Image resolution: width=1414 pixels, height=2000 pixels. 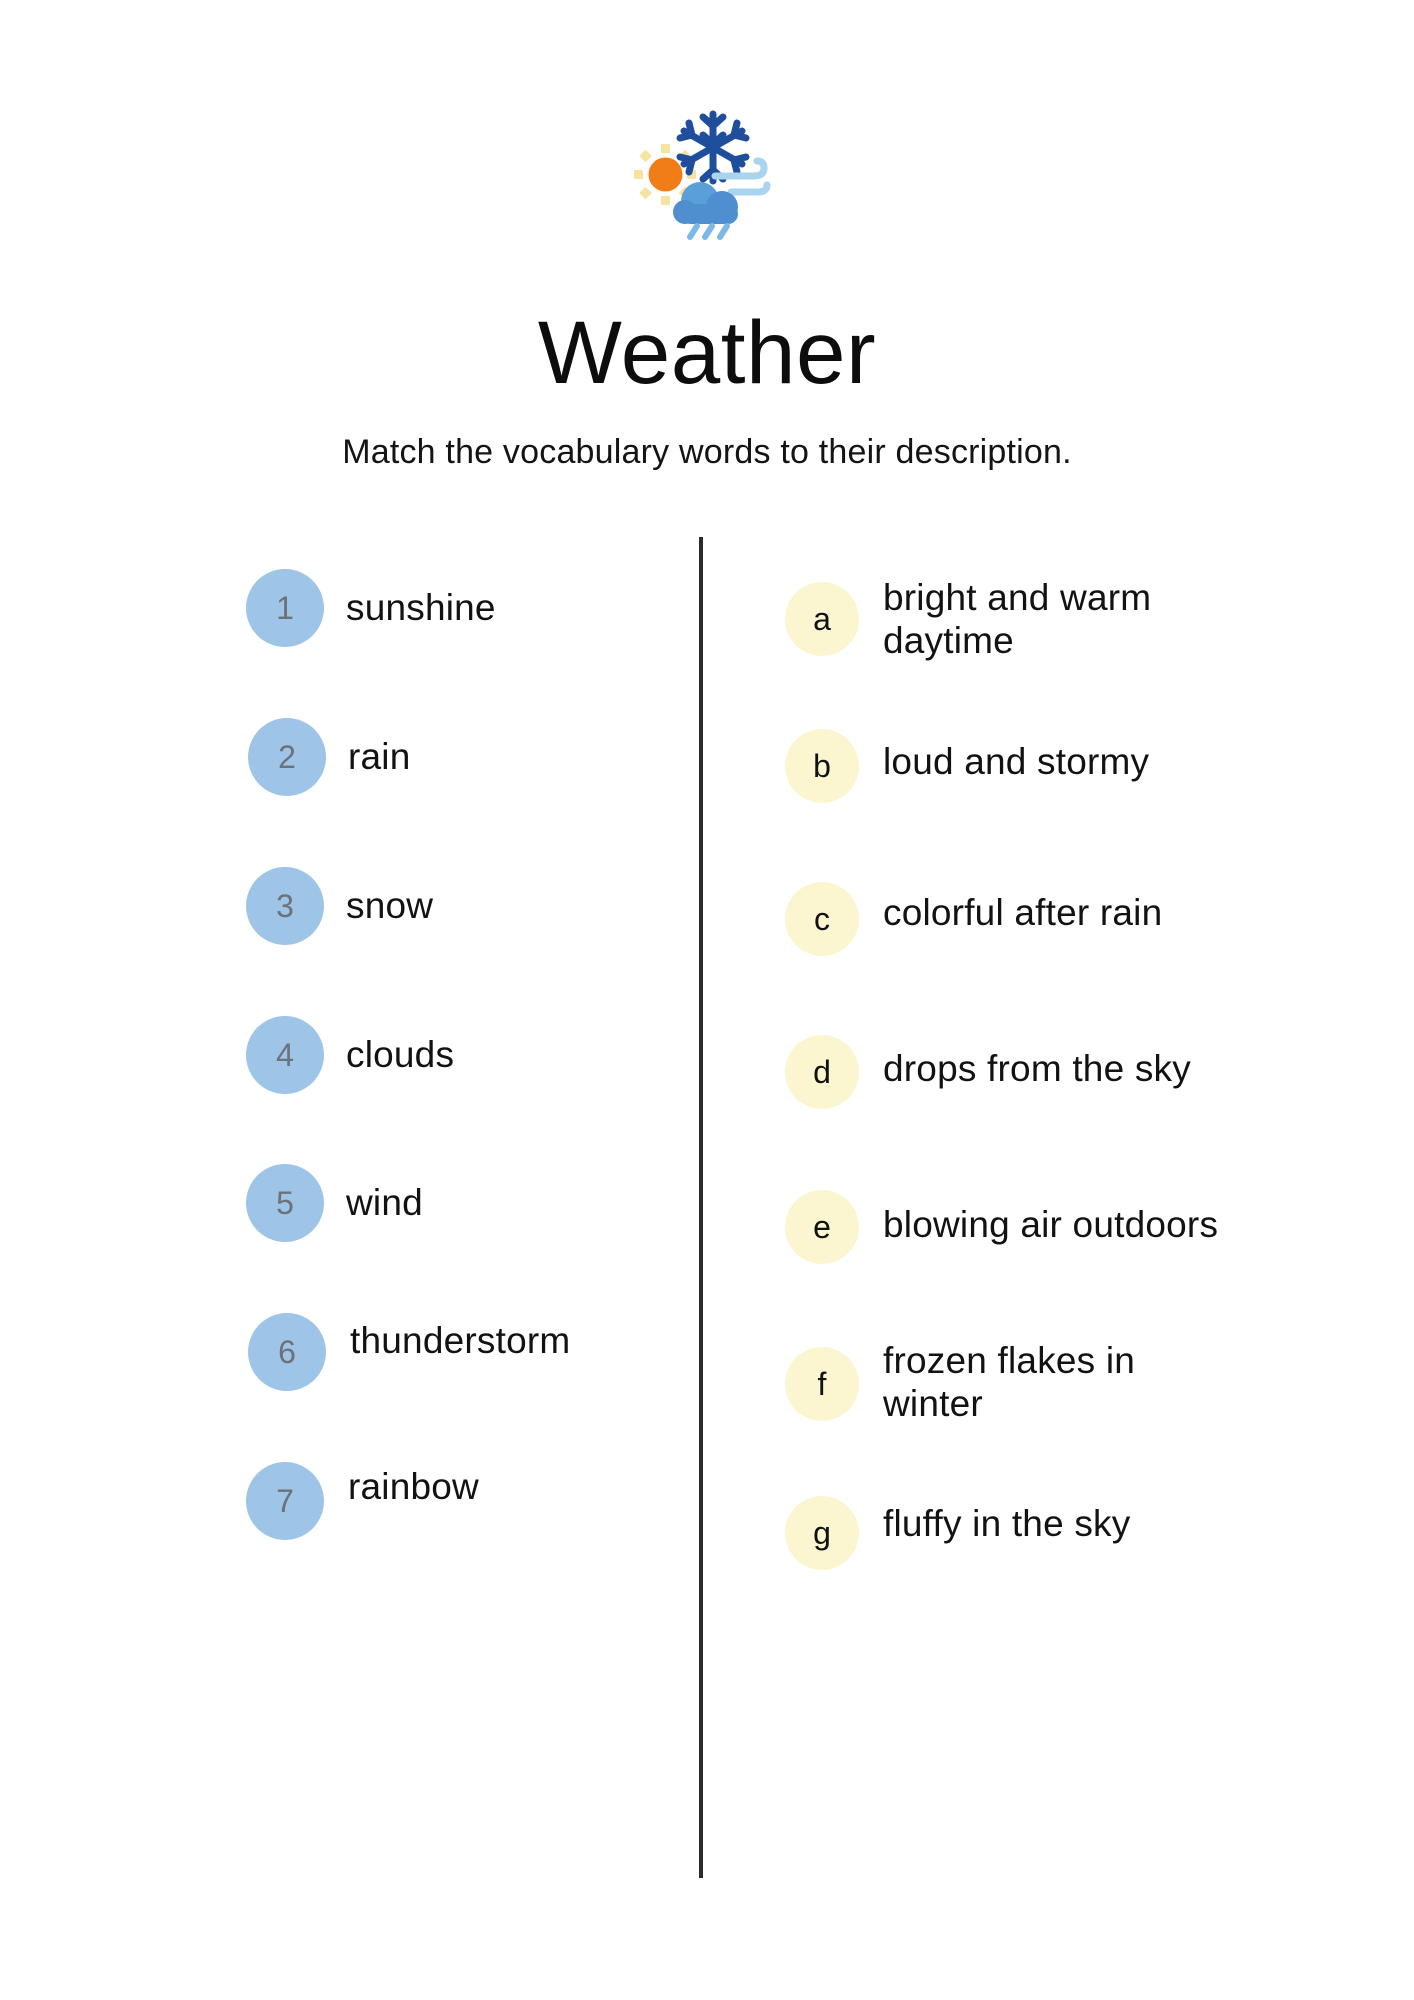 What do you see at coordinates (701, 1207) in the screenshot?
I see `column-divider` at bounding box center [701, 1207].